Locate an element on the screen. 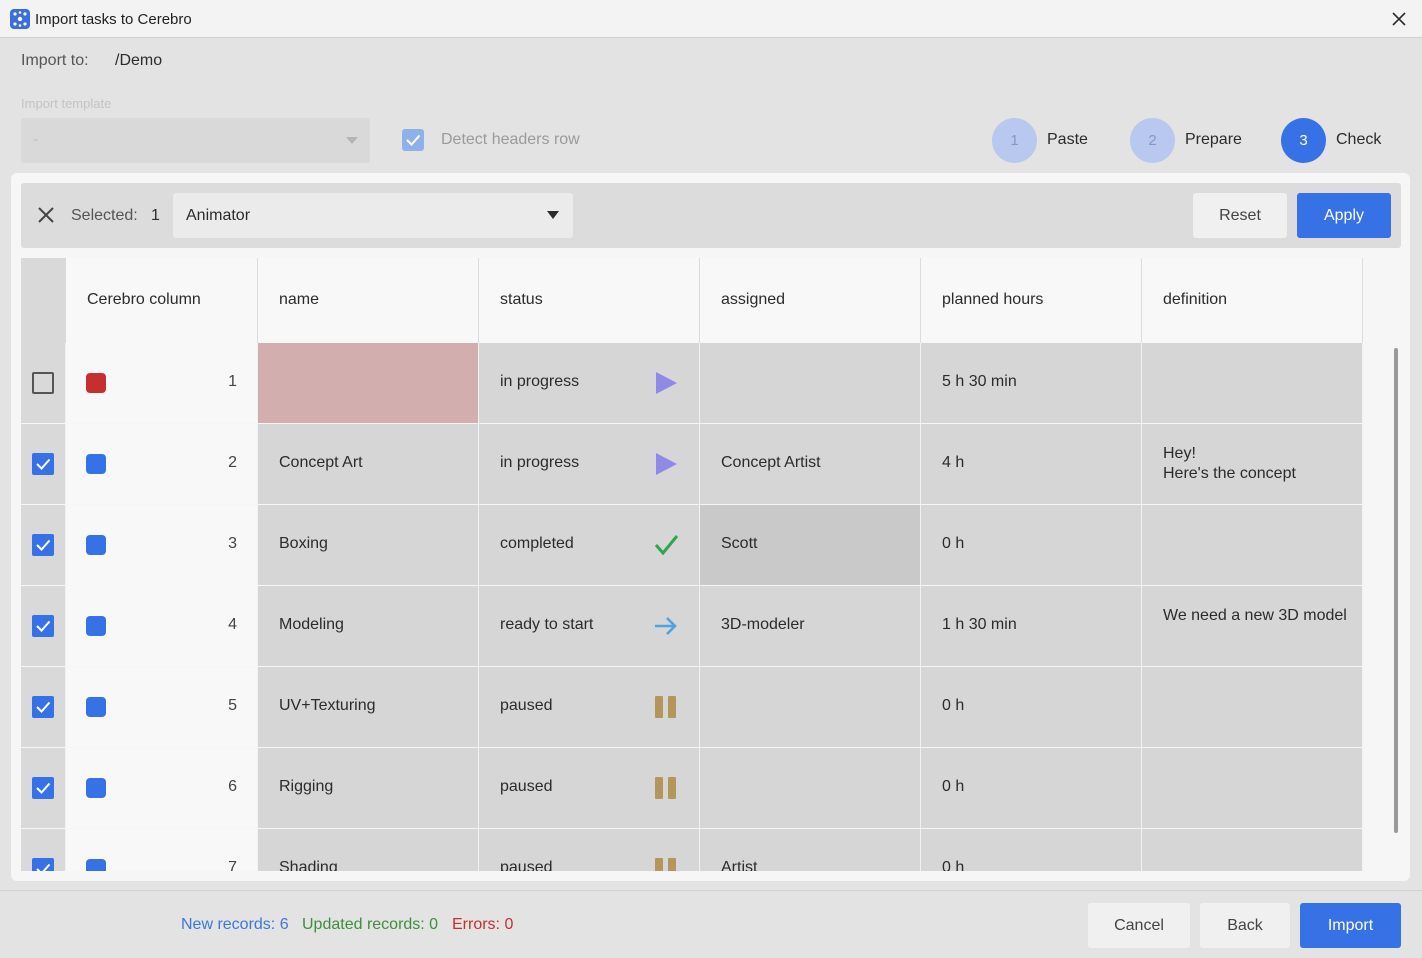  close-icon is located at coordinates (1399, 19).